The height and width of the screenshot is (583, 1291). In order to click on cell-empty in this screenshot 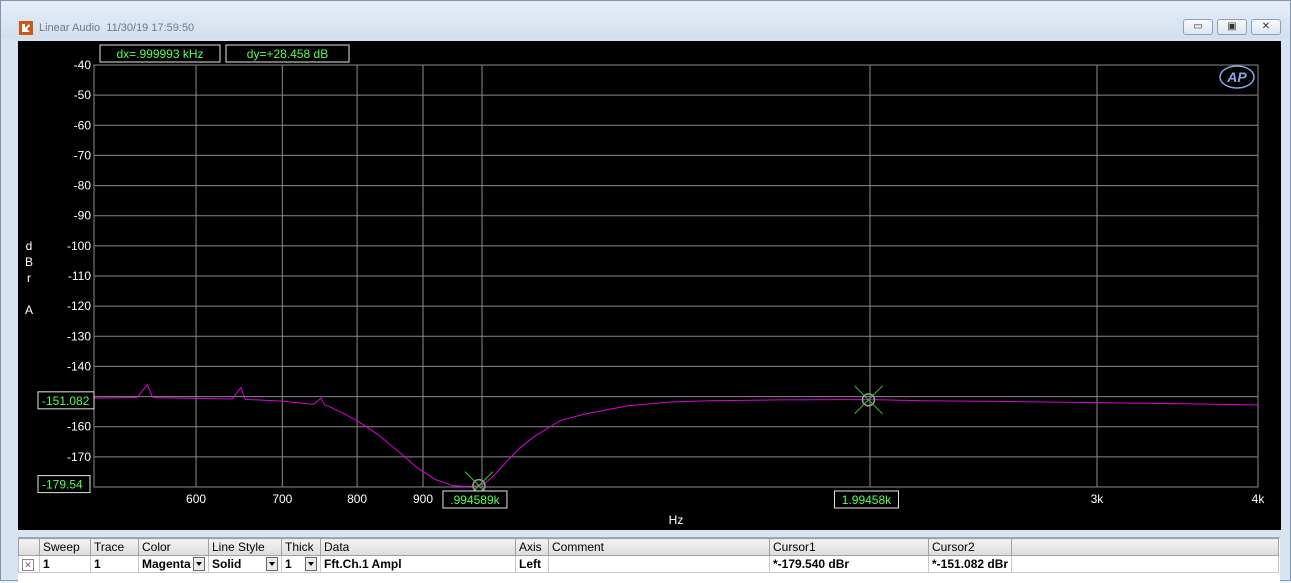, I will do `click(1145, 564)`.